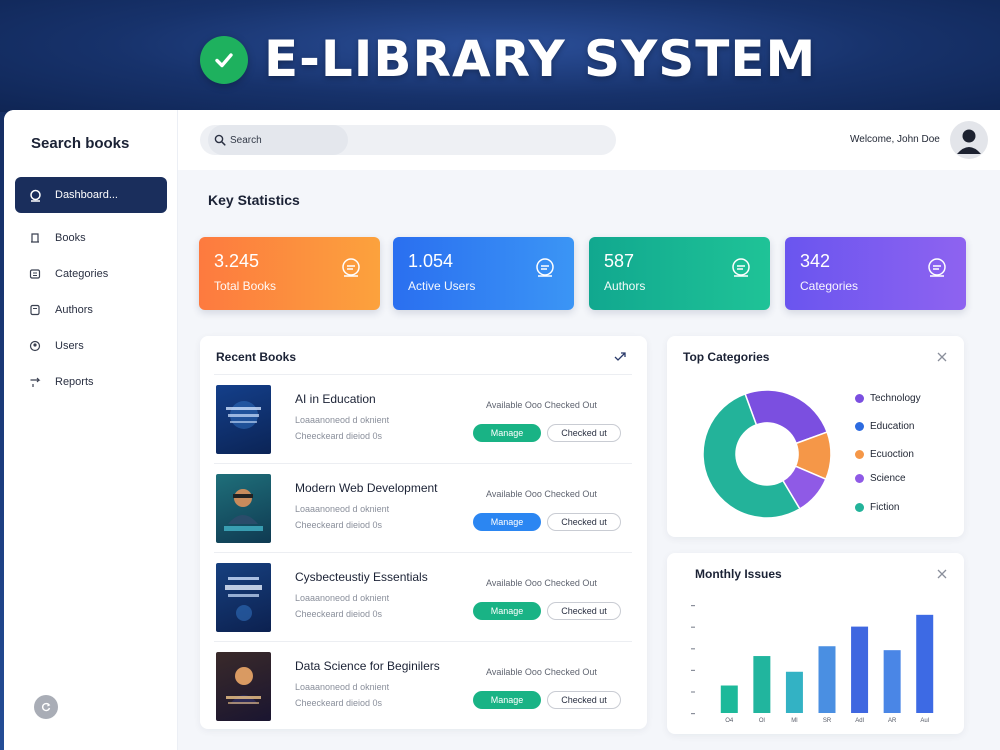 The height and width of the screenshot is (750, 1000). Describe the element at coordinates (35, 382) in the screenshot. I see `reports-icon` at that location.